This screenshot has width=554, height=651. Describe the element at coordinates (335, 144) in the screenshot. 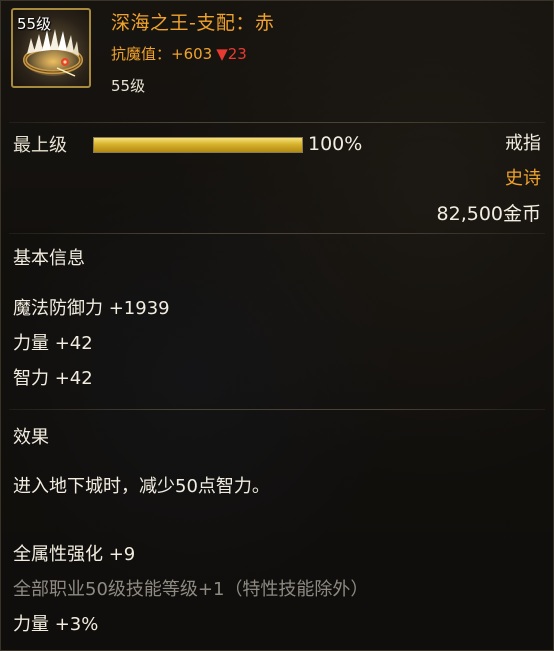

I see `grade-percent: 100%` at that location.